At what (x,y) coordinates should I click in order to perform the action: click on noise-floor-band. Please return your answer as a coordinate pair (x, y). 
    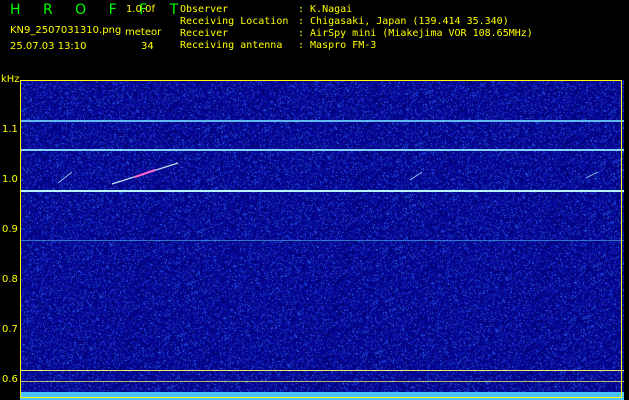
    Looking at the image, I should click on (322, 396).